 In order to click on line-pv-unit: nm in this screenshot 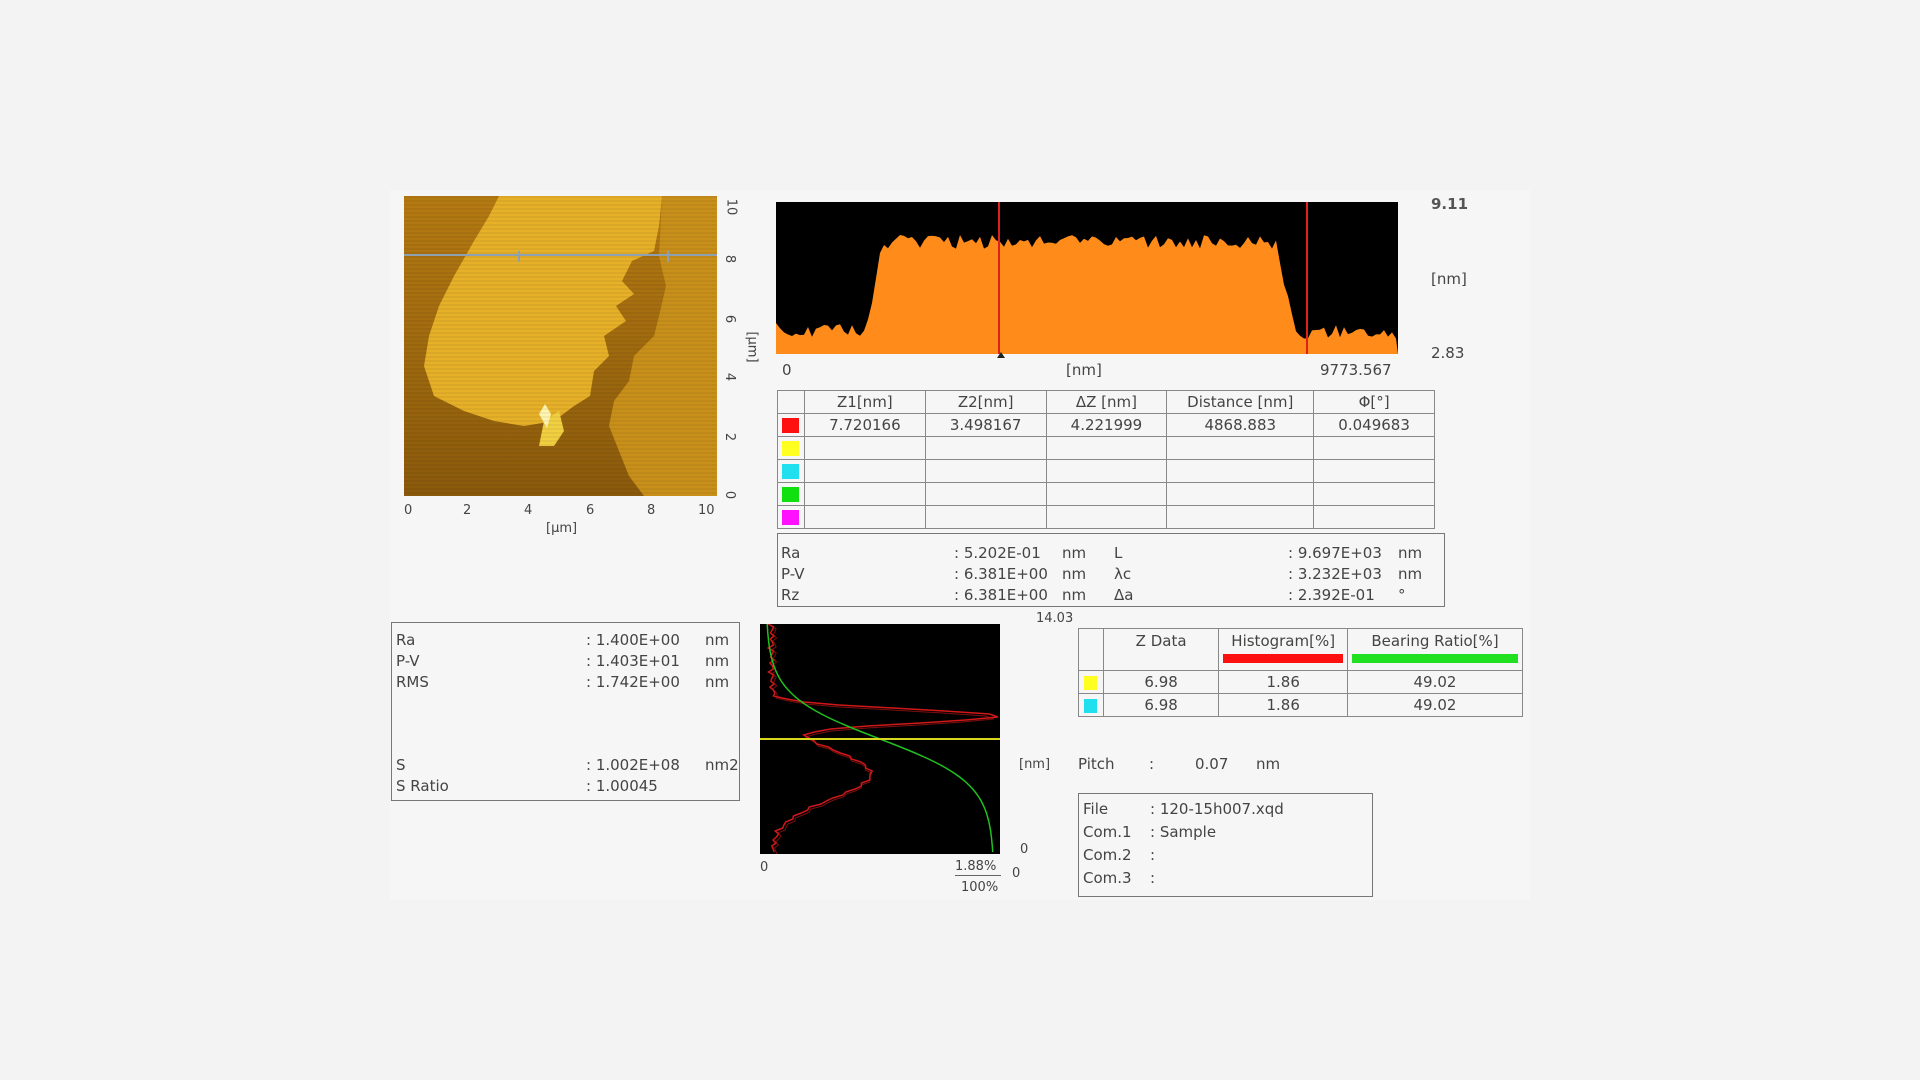, I will do `click(1074, 574)`.